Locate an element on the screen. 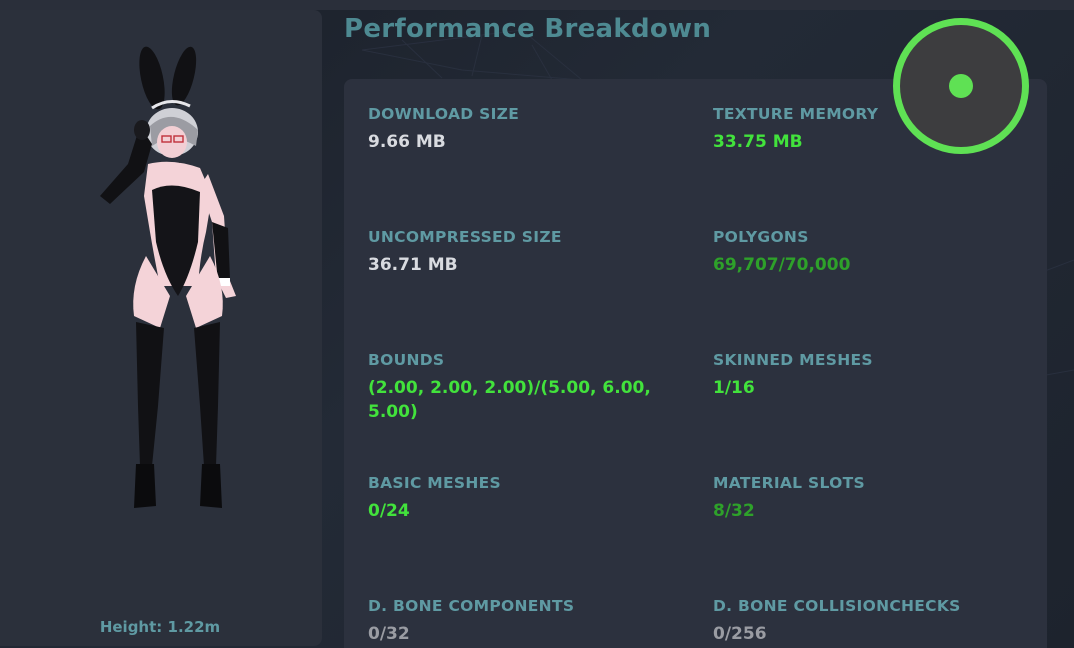 The width and height of the screenshot is (1074, 648). stat-value: 9.66 MB is located at coordinates (407, 142).